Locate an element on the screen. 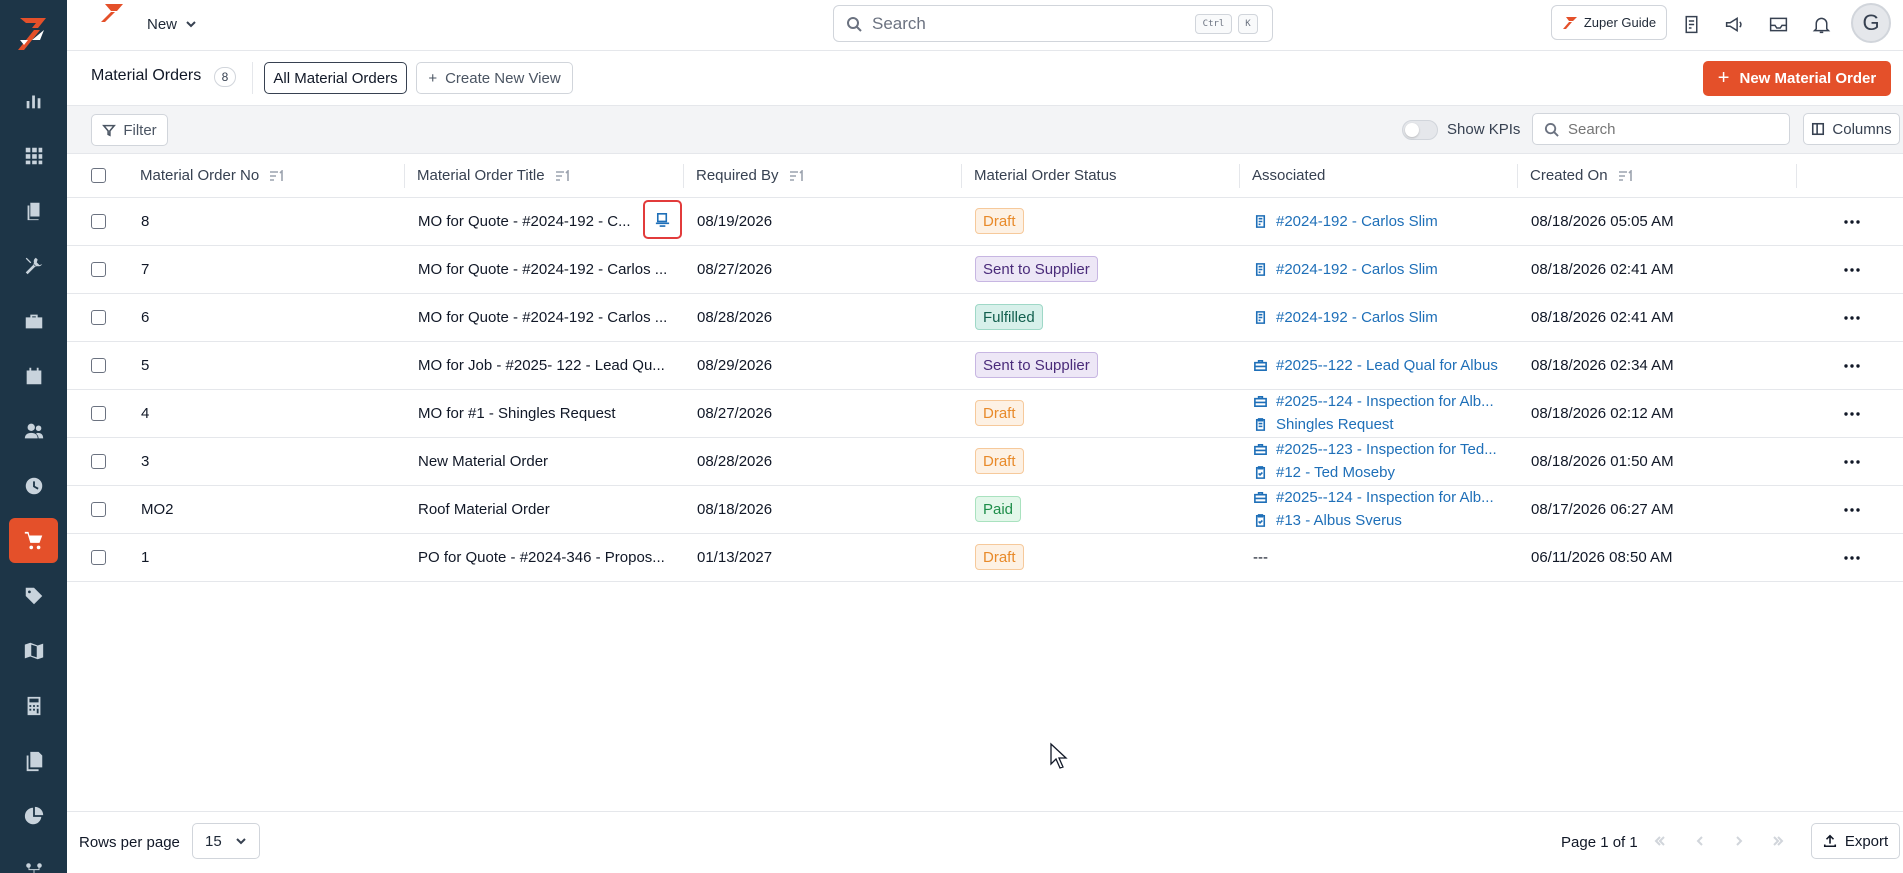  associated-link: #13 - Albus Sverus is located at coordinates (1327, 520).